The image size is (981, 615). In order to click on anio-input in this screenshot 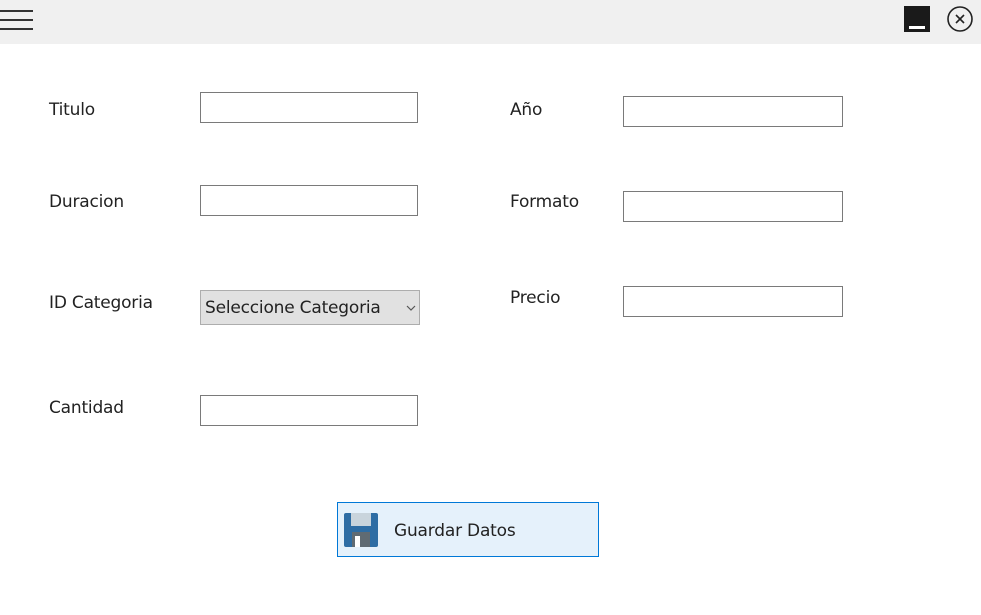, I will do `click(733, 111)`.